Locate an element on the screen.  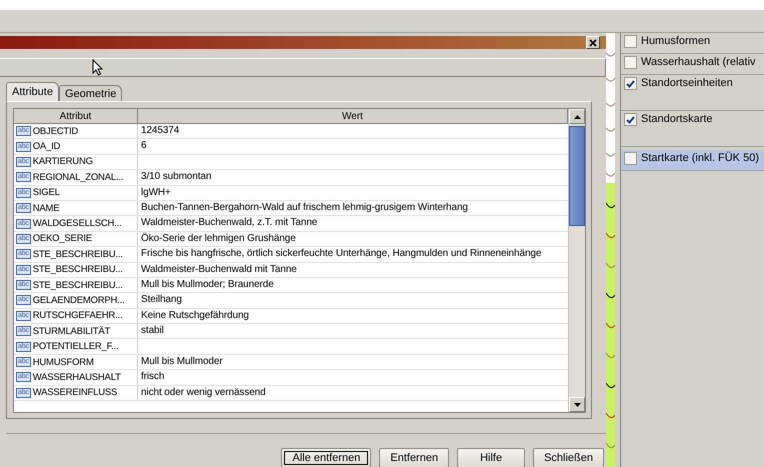
value-cell: Waldmeister-Buchenwald mit Tanne is located at coordinates (219, 269).